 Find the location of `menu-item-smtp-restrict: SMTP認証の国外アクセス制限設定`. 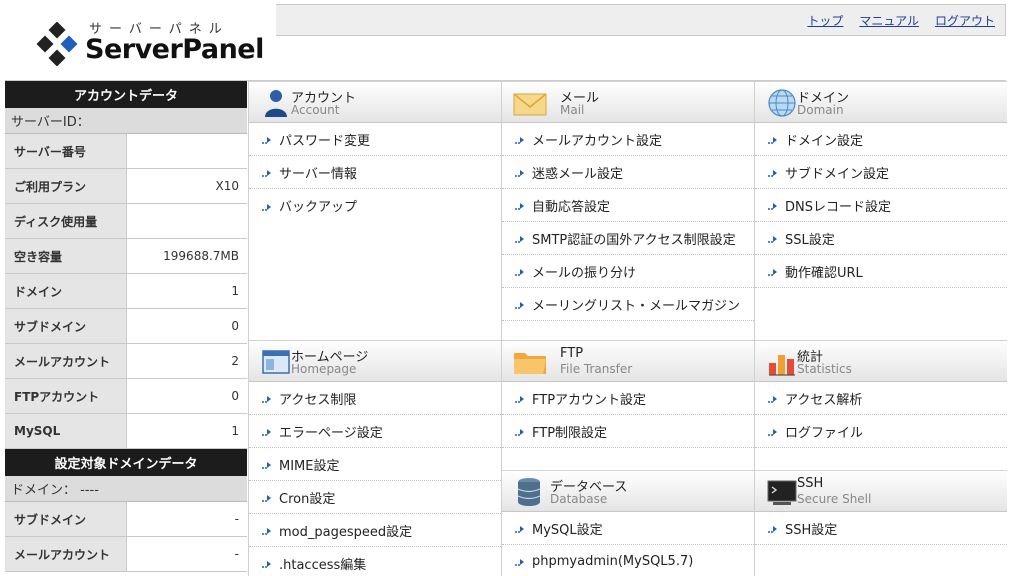

menu-item-smtp-restrict: SMTP認証の国外アクセス制限設定 is located at coordinates (628, 238).